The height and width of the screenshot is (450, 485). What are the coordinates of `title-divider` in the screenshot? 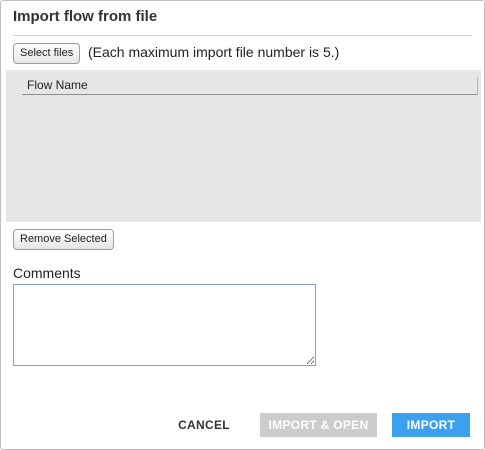 It's located at (242, 35).